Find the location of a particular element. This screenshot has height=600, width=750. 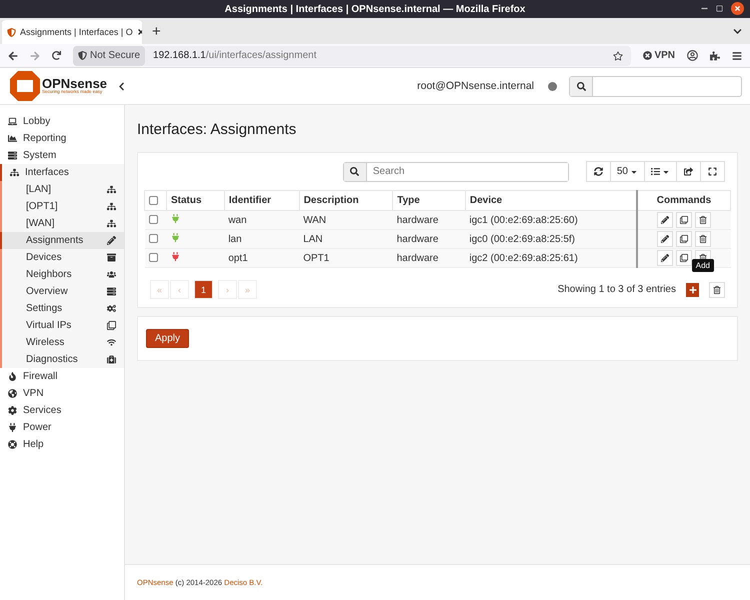

plus-icon is located at coordinates (692, 290).